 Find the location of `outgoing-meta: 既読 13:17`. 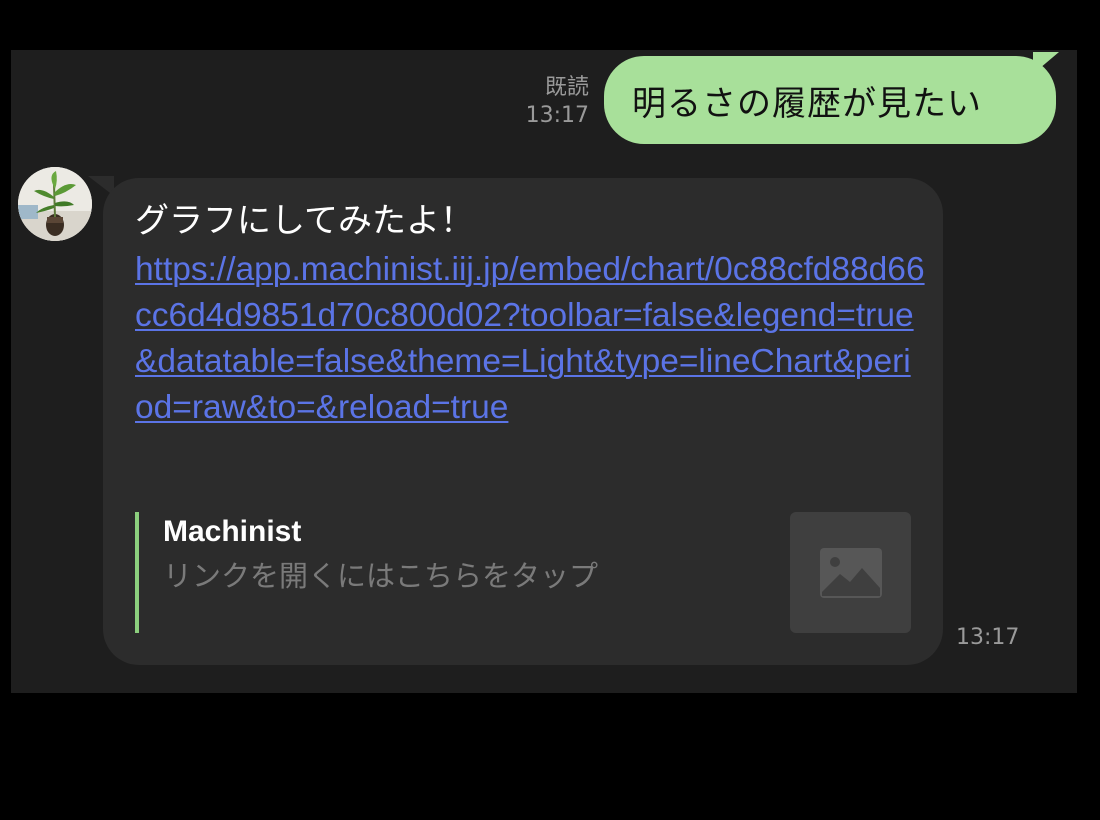

outgoing-meta: 既読 13:17 is located at coordinates (557, 102).